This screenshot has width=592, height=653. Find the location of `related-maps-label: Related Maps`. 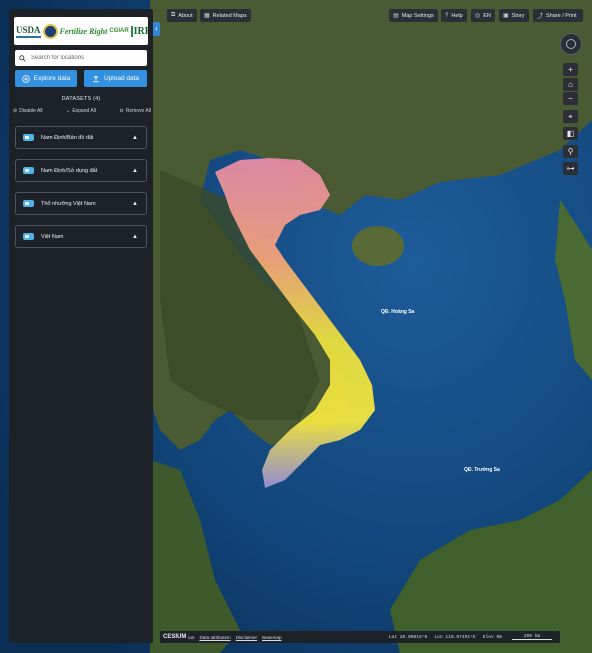

related-maps-label: Related Maps is located at coordinates (229, 15).